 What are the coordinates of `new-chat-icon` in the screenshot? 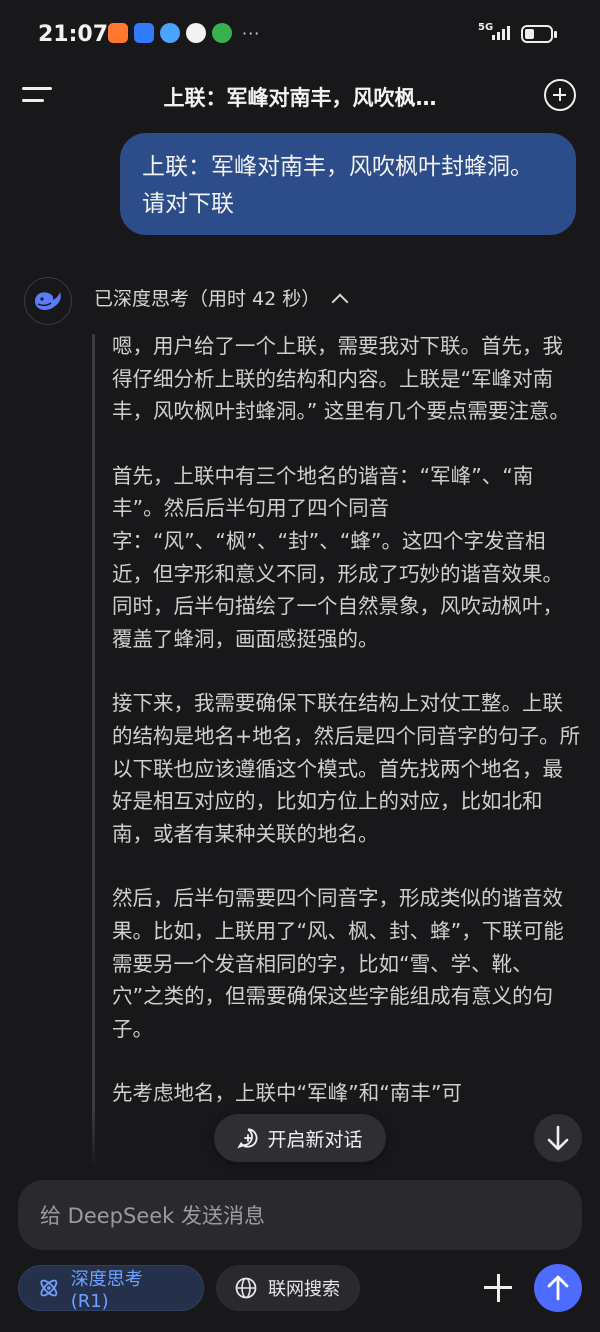 It's located at (560, 95).